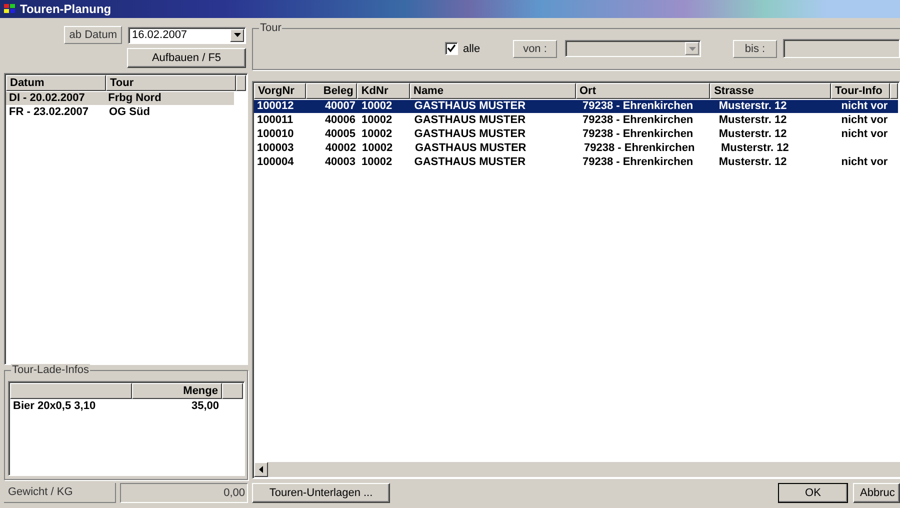 This screenshot has width=900, height=508. What do you see at coordinates (643, 91) in the screenshot?
I see `column-header: Ort` at bounding box center [643, 91].